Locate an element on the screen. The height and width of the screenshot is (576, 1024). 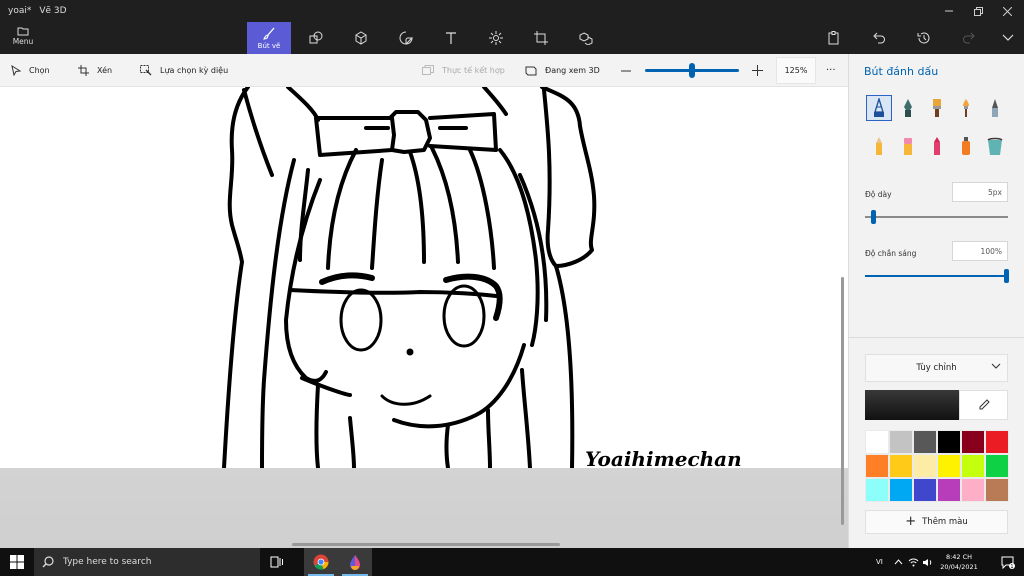
zoom-out-button is located at coordinates (630, 70).